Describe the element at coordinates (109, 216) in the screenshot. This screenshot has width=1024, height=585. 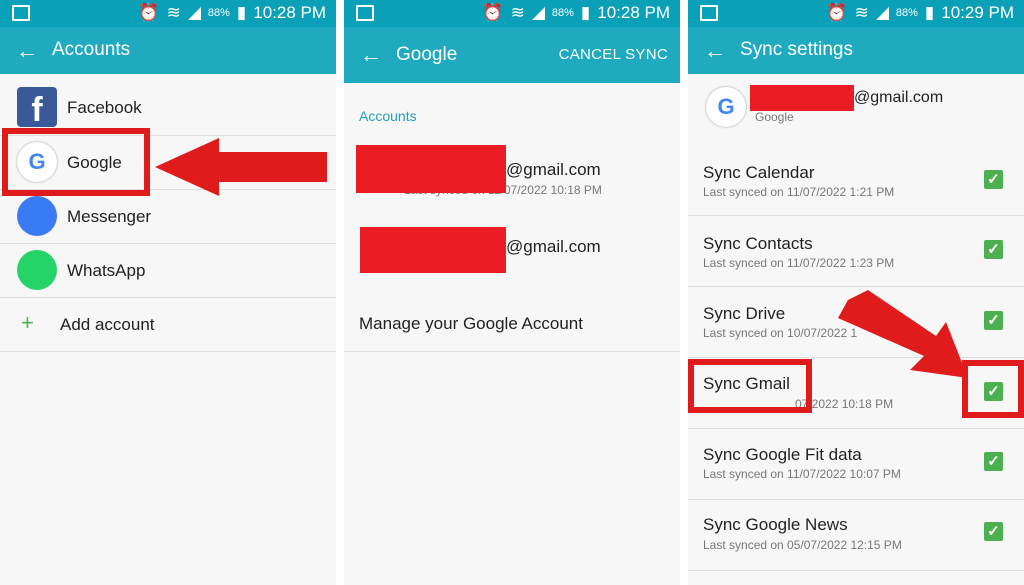
I see `account-label: Messenger` at that location.